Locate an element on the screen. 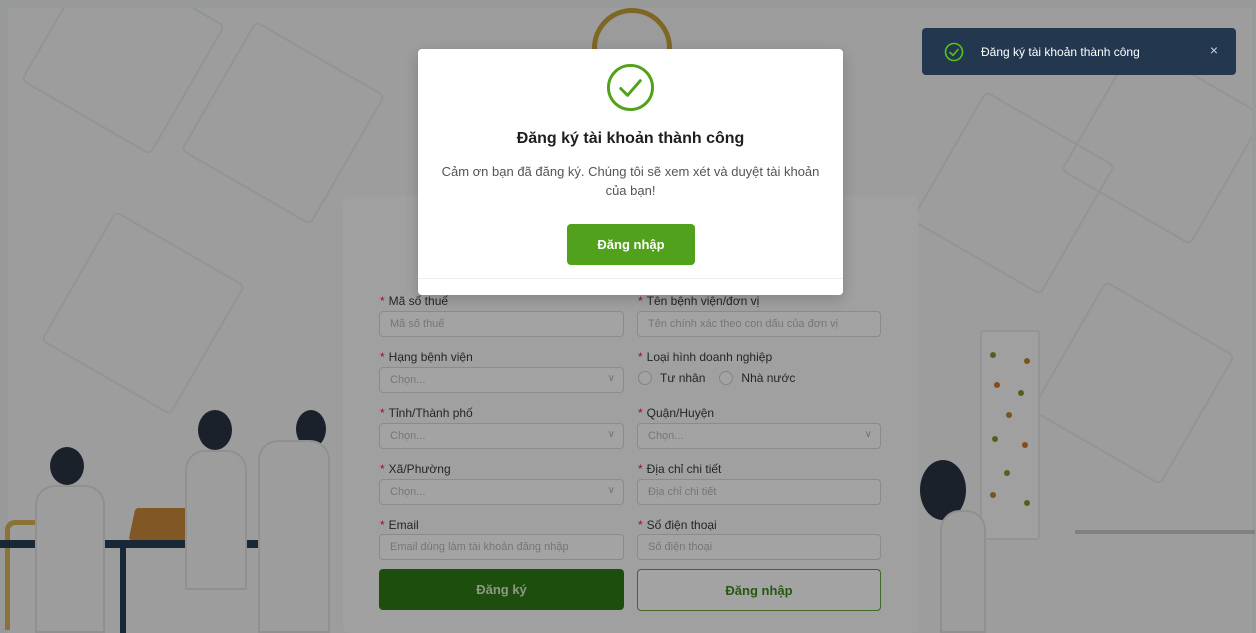 The width and height of the screenshot is (1256, 633). success-check-icon is located at coordinates (630, 87).